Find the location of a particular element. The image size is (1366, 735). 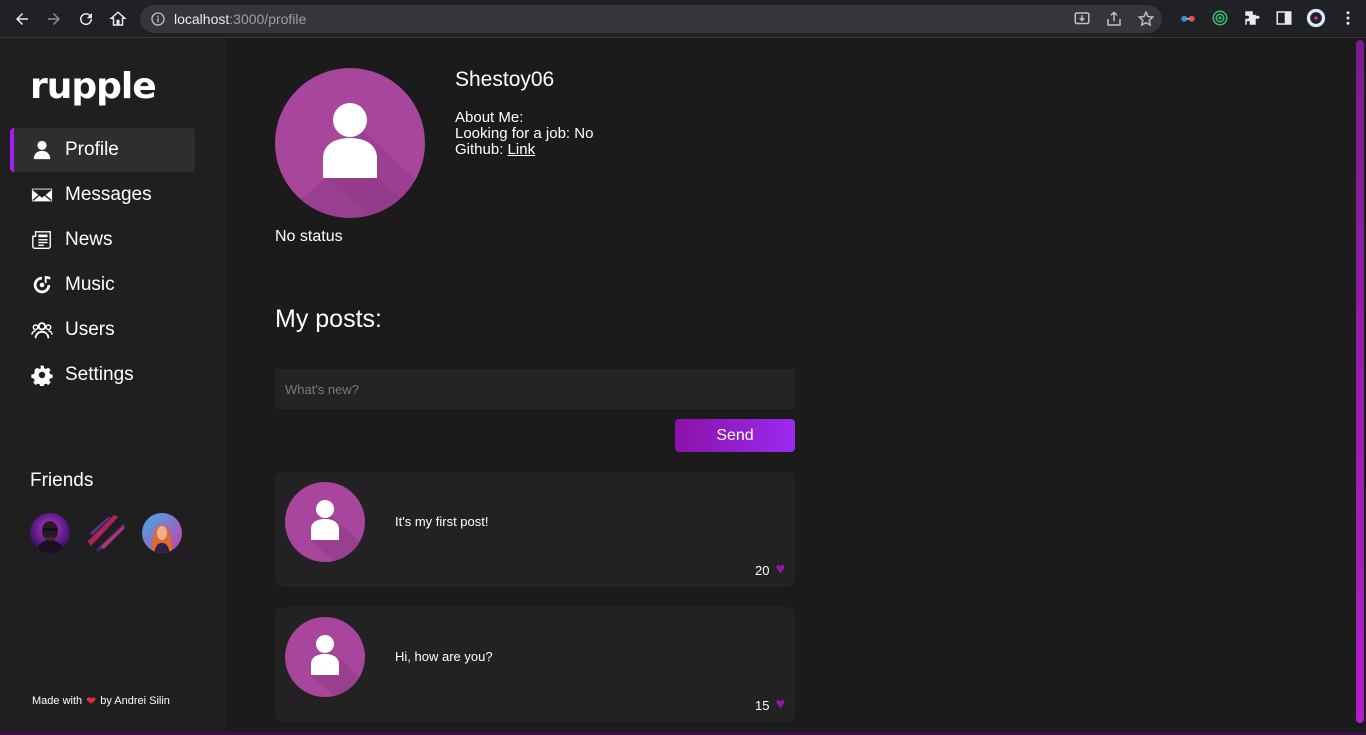

post-card: It's my first post! 20 ♥ is located at coordinates (535, 529).